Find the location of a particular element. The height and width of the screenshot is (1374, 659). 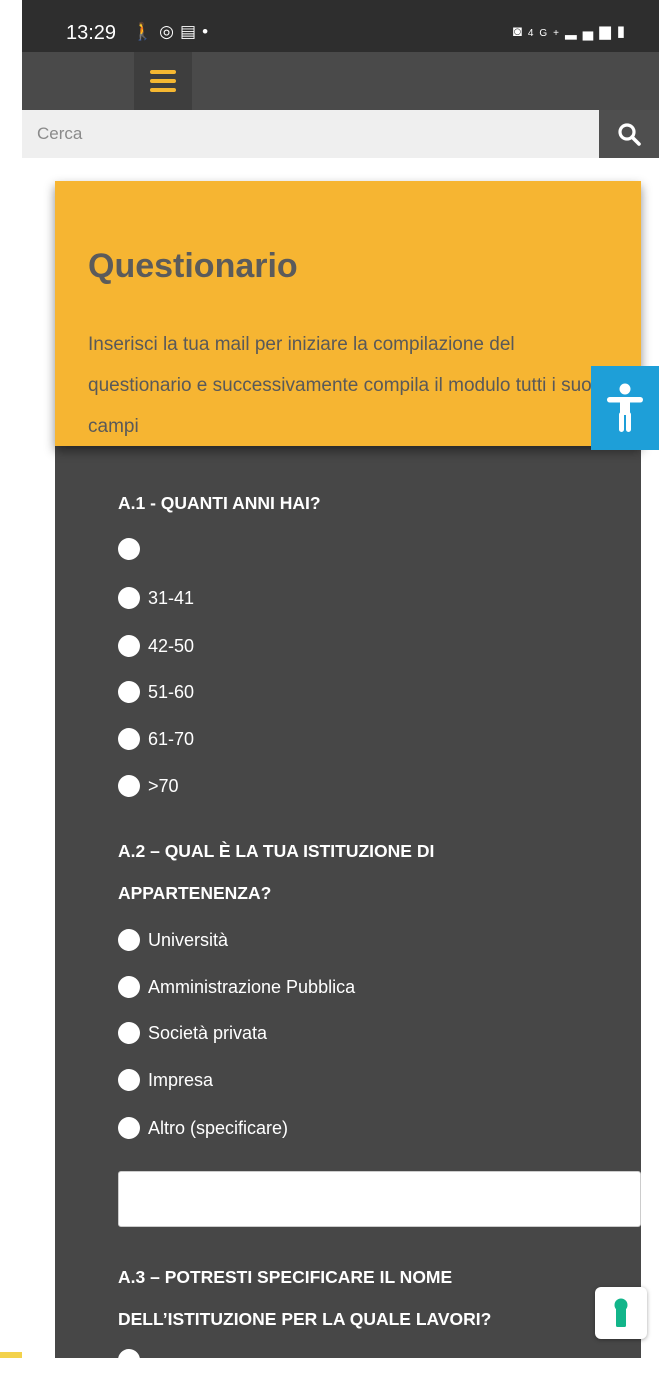

question-a1-label: A.1 - QUANTI ANNI HAI? is located at coordinates (219, 503).